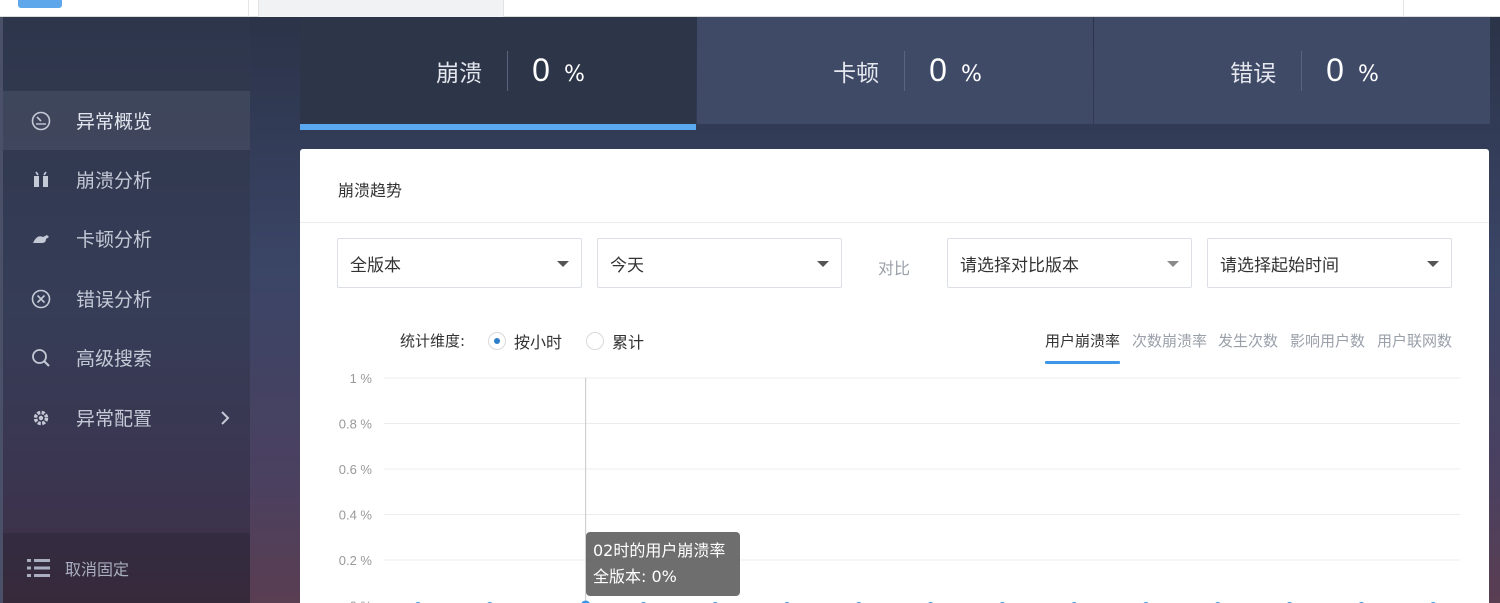 This screenshot has width=1500, height=603. What do you see at coordinates (1169, 340) in the screenshot?
I see `tab-count-crash-rate: 次数崩溃率` at bounding box center [1169, 340].